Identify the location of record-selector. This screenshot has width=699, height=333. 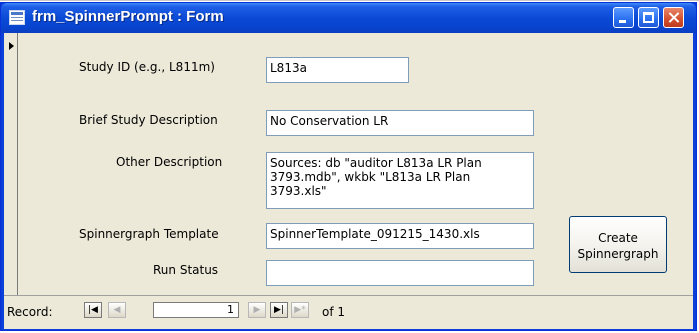
(11, 164).